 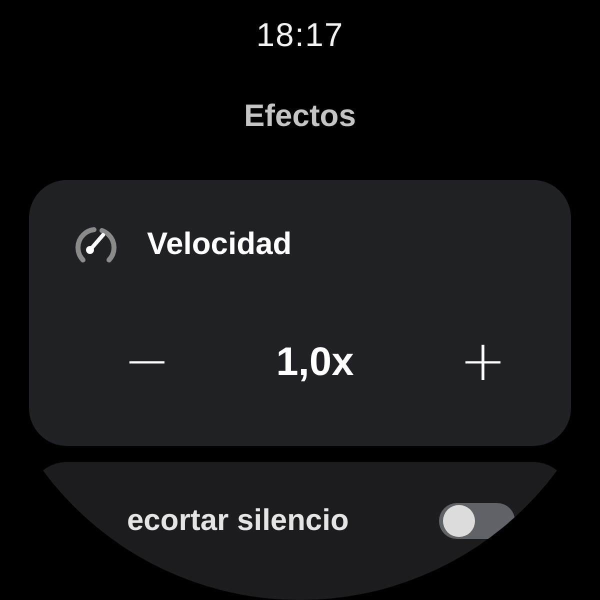 What do you see at coordinates (147, 362) in the screenshot?
I see `decrease-button: −` at bounding box center [147, 362].